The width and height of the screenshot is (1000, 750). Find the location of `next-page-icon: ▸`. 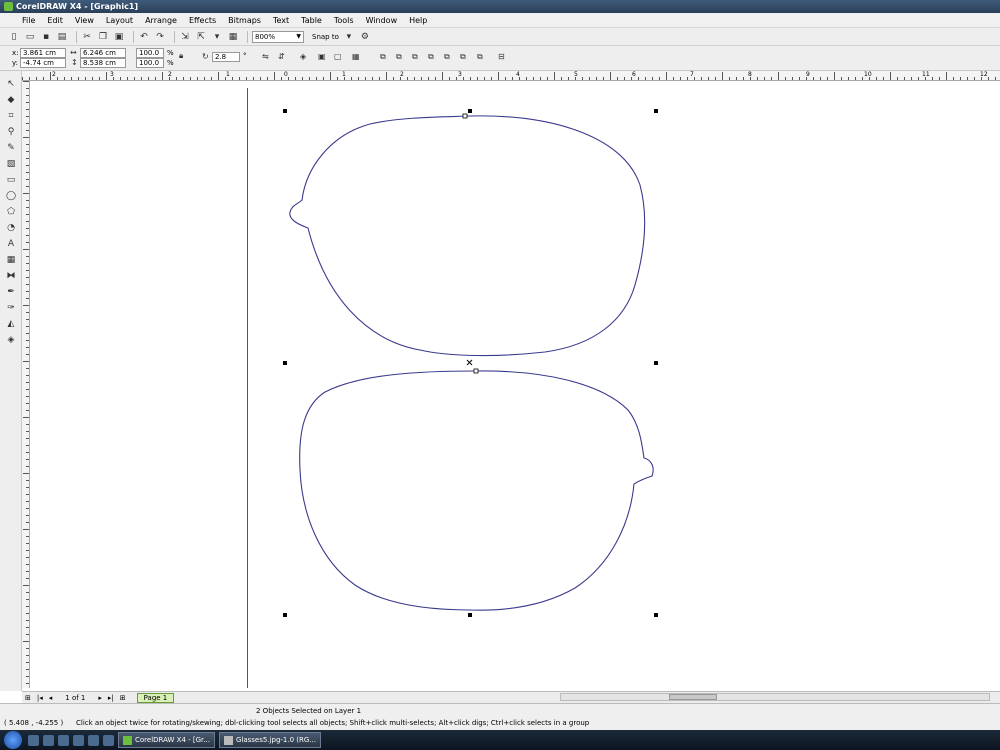

next-page-icon: ▸ is located at coordinates (100, 698).